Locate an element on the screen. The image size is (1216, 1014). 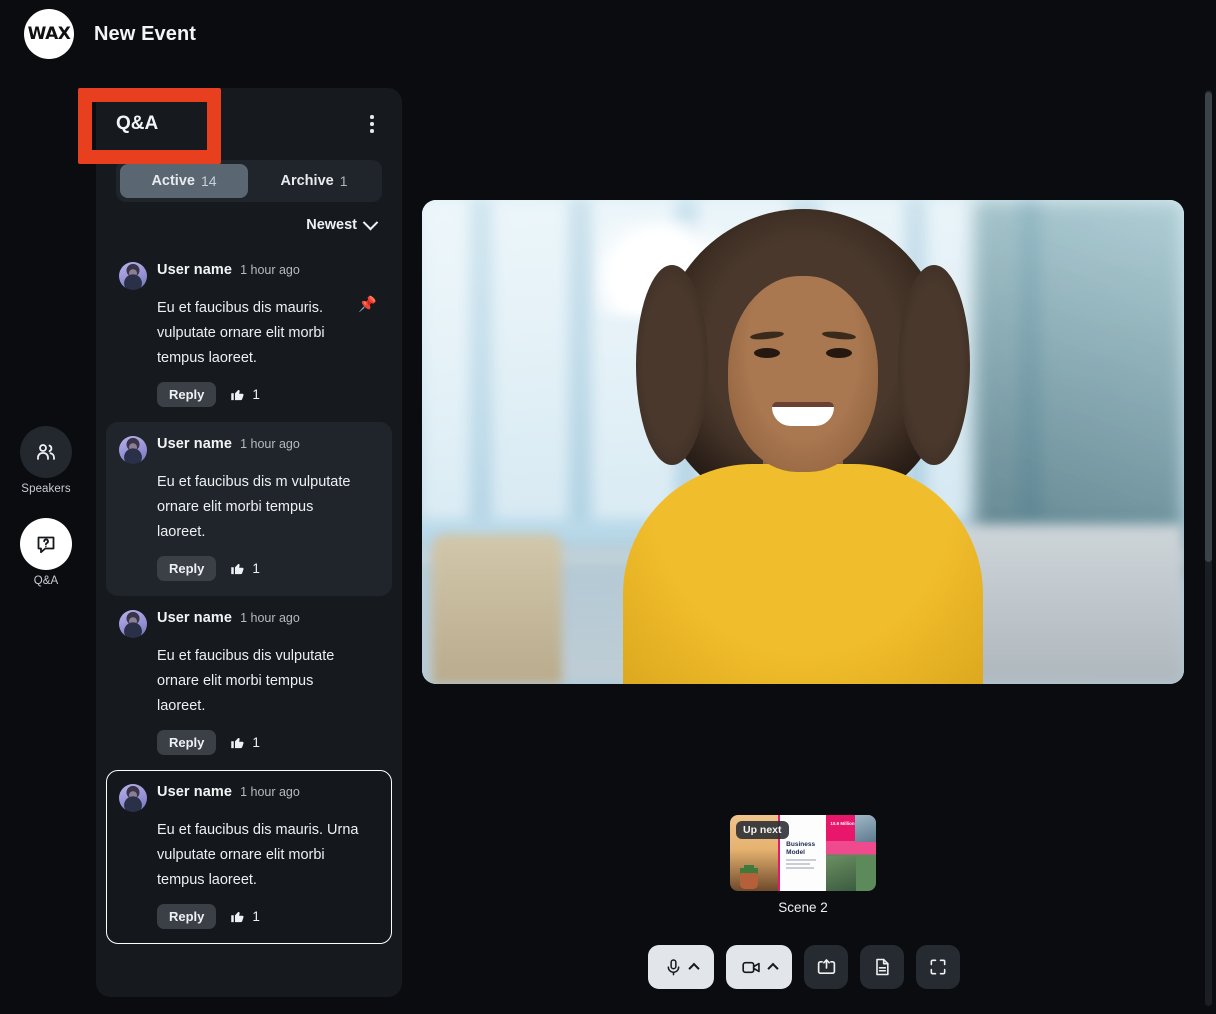
question-bubble-icon is located at coordinates (46, 544).